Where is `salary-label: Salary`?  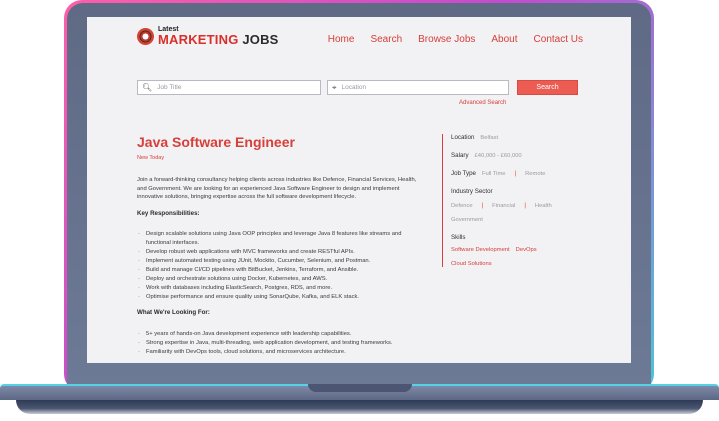
salary-label: Salary is located at coordinates (460, 155).